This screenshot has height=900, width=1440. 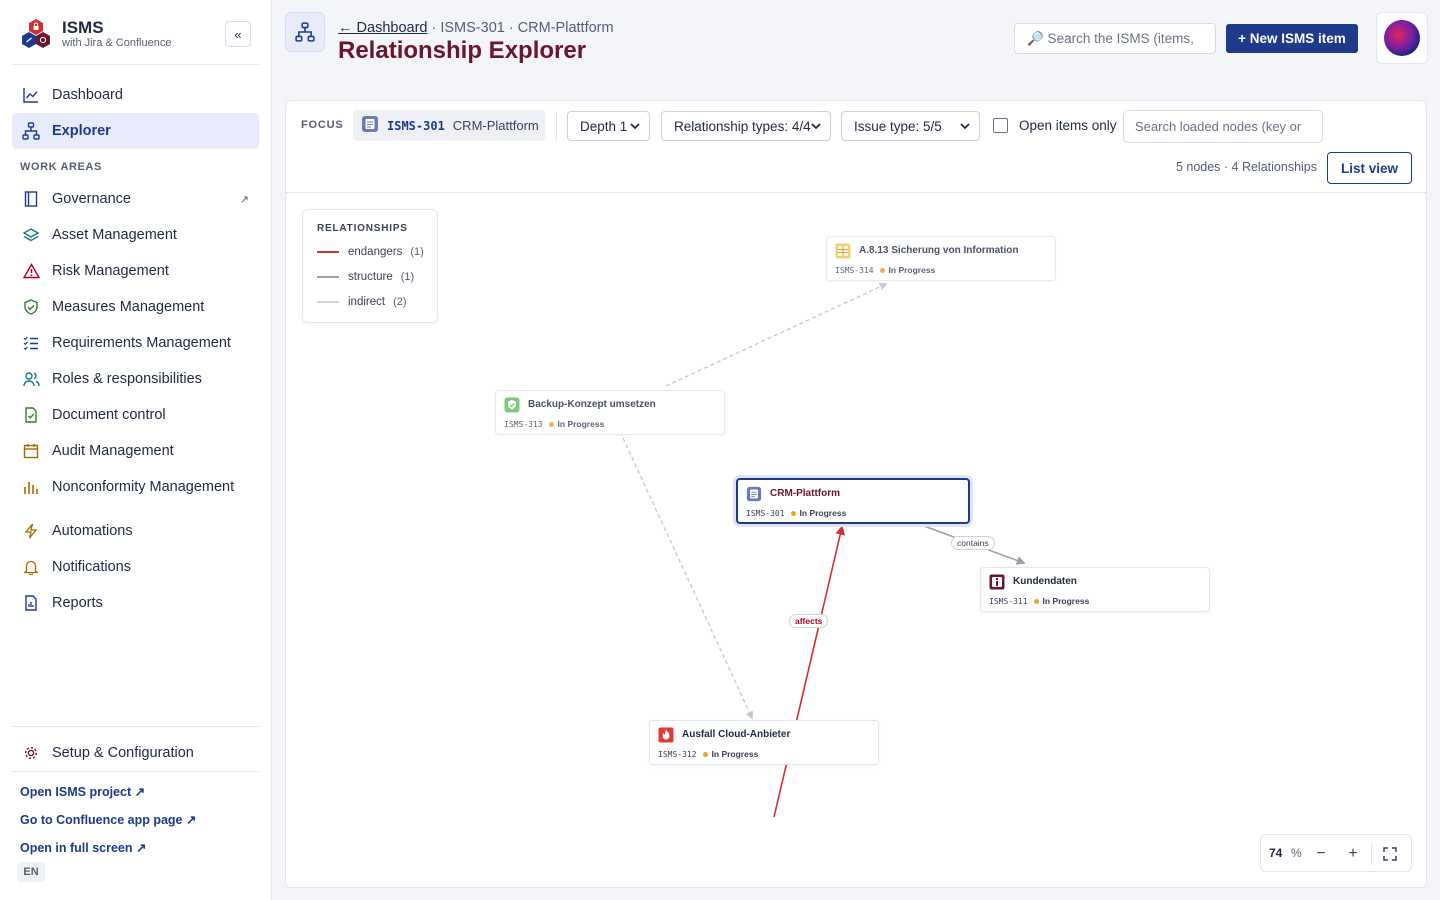 I want to click on avatar, so click(x=1402, y=38).